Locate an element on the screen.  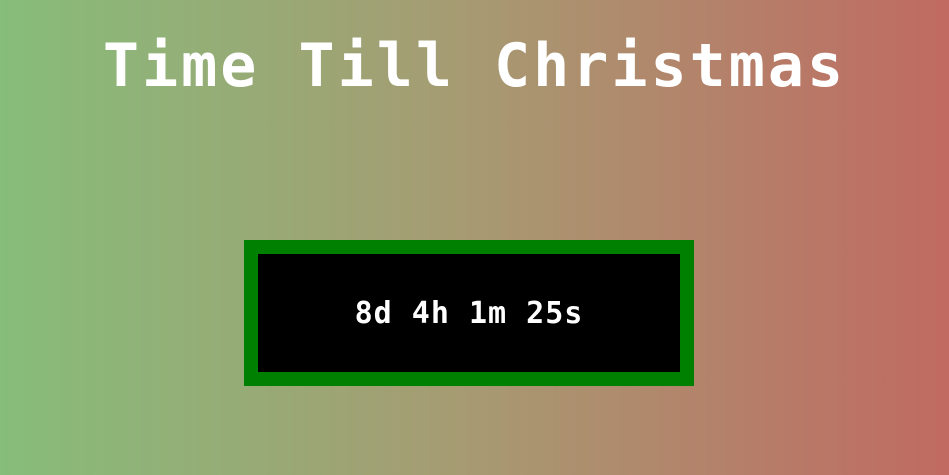
countdown-timer: 8d 4h 1m 25s is located at coordinates (469, 313).